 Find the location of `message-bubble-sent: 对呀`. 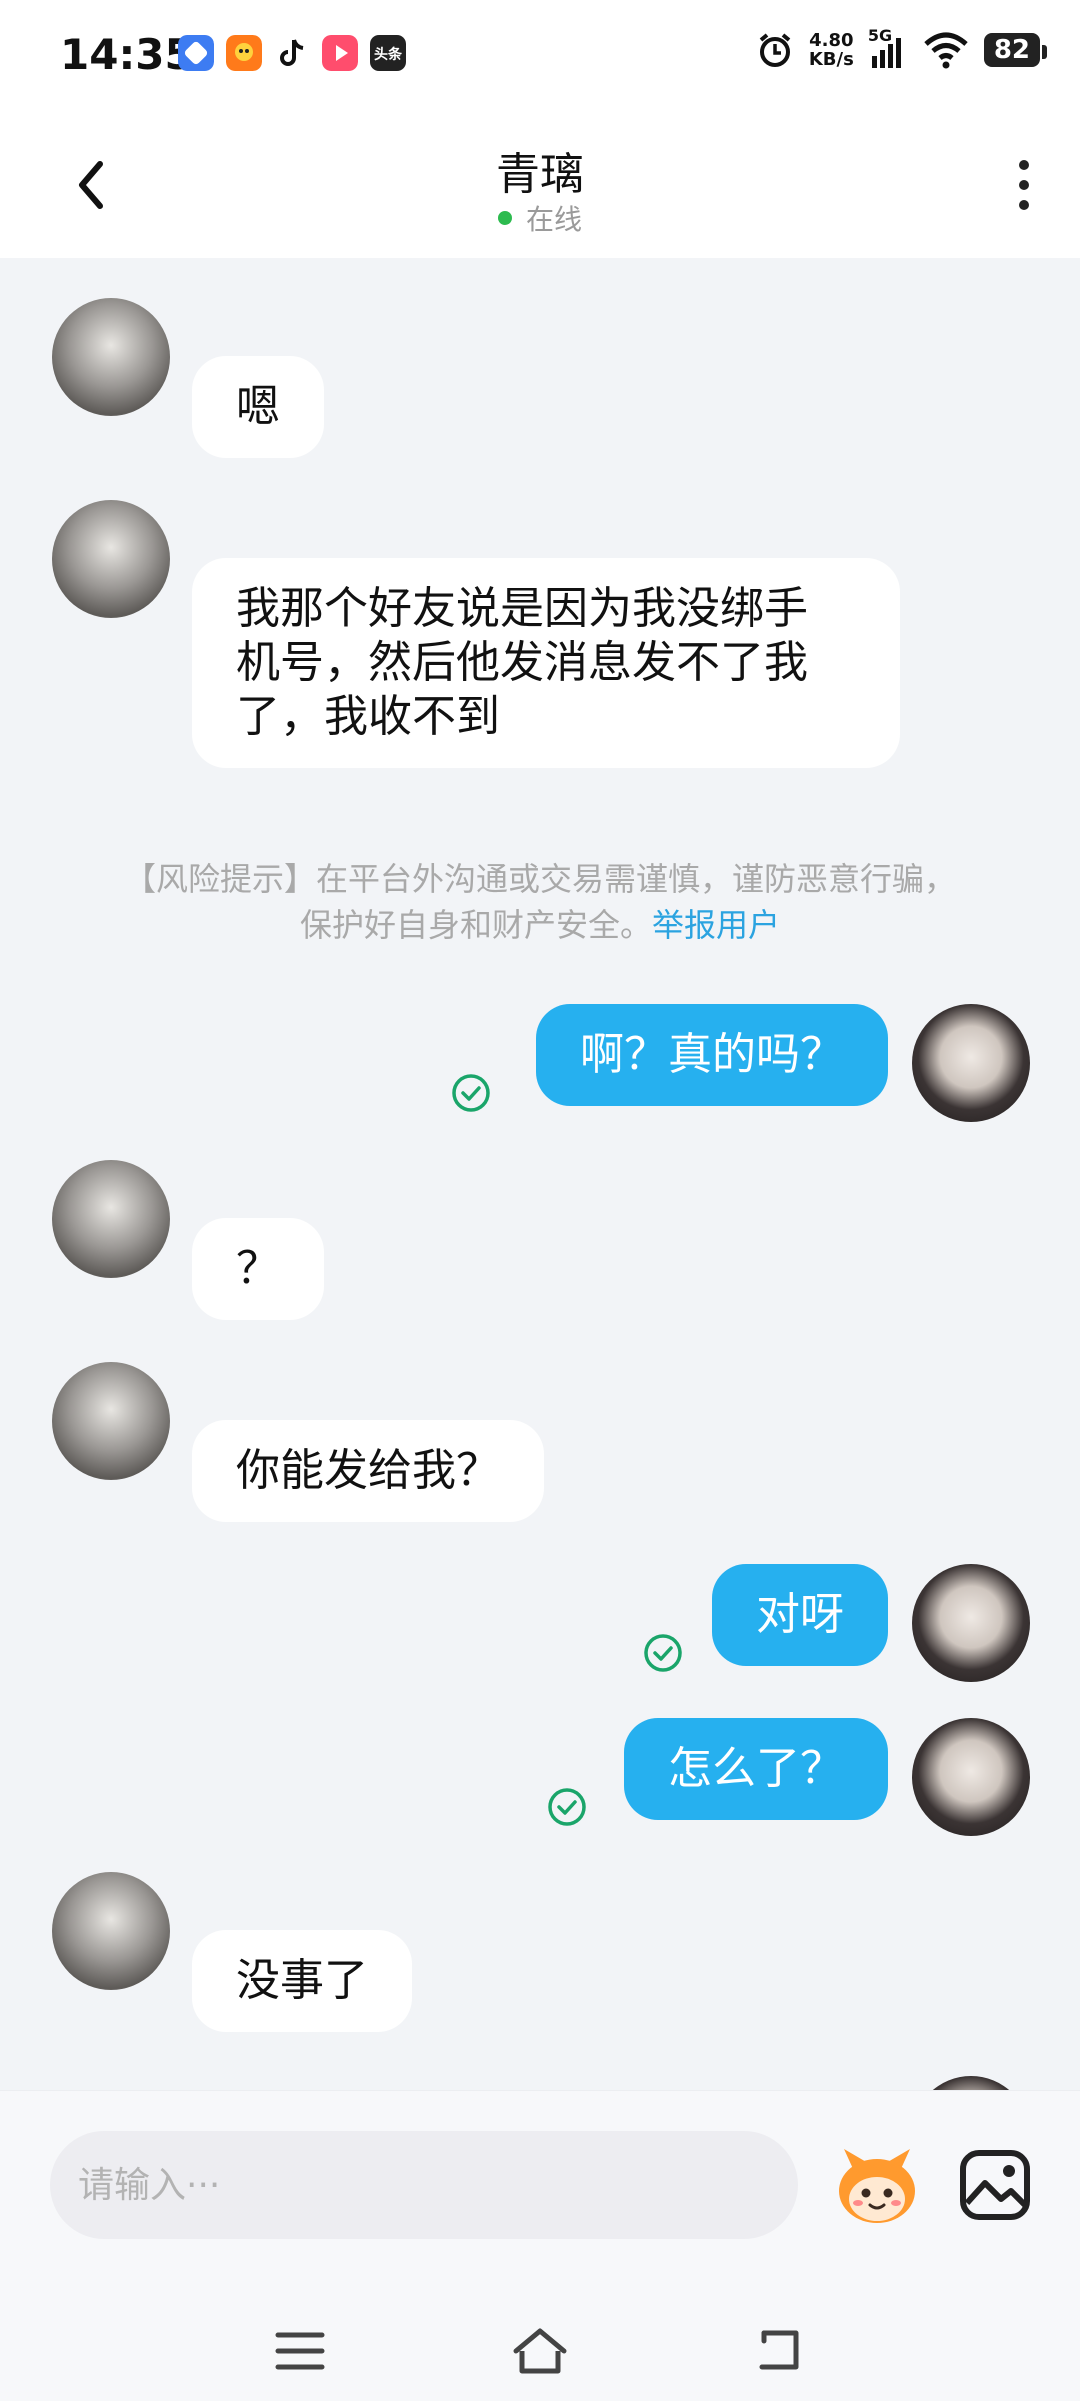

message-bubble-sent: 对呀 is located at coordinates (800, 1615).